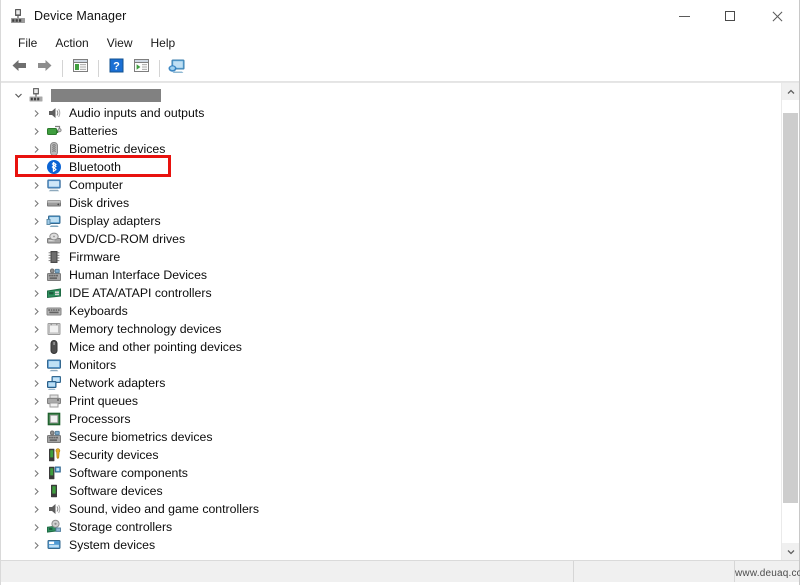 The height and width of the screenshot is (585, 800). Describe the element at coordinates (391, 455) in the screenshot. I see `tree-item-security-devices: Security devices` at that location.